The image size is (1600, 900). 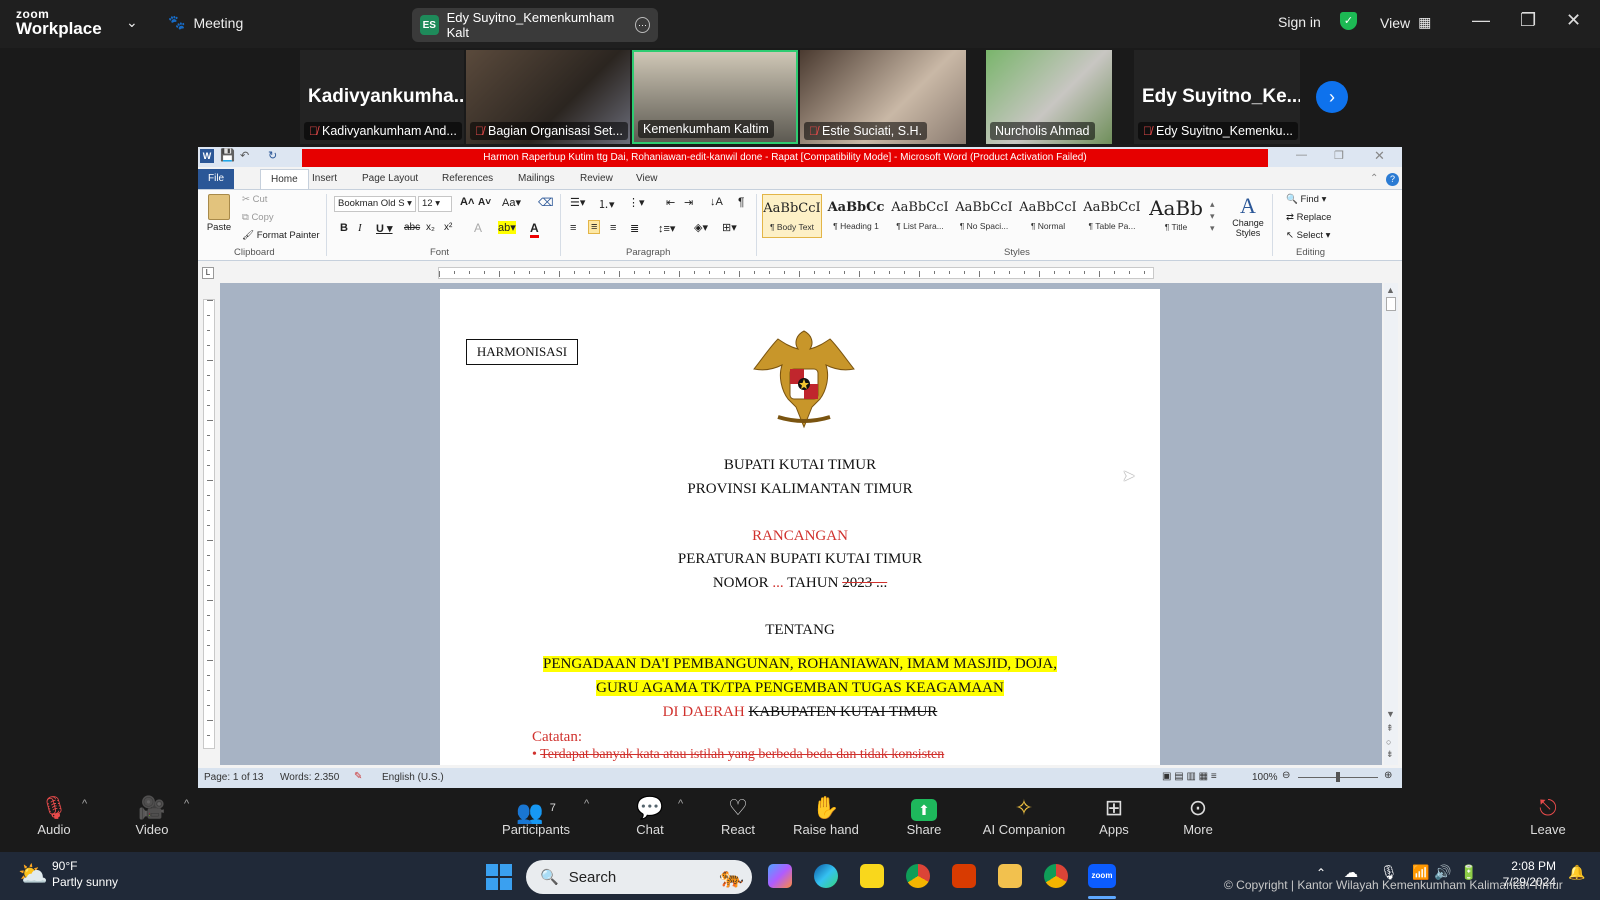 I want to click on participants-options-chevron-icon: ^, so click(x=586, y=804).